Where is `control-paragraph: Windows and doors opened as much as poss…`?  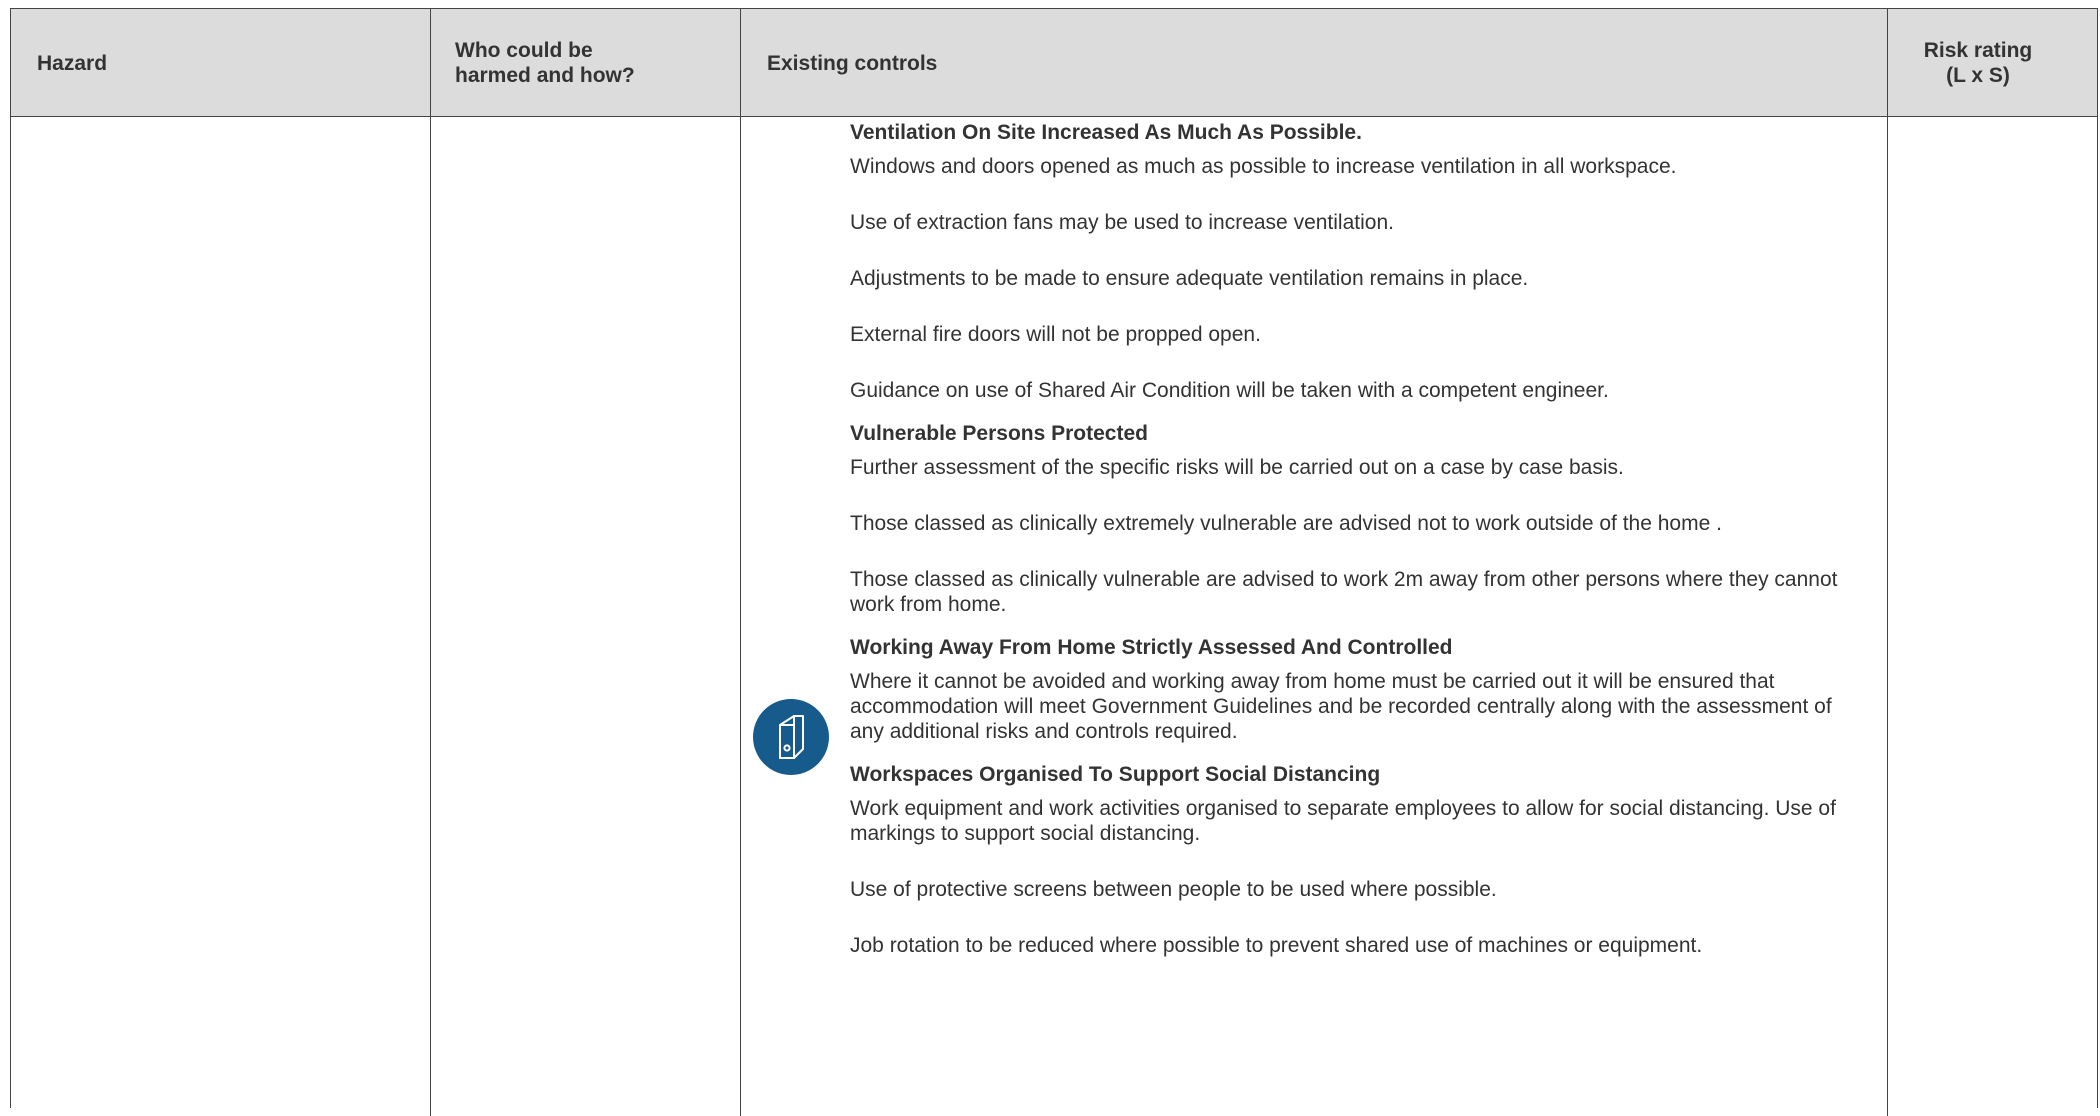
control-paragraph: Windows and doors opened as much as poss… is located at coordinates (1263, 166).